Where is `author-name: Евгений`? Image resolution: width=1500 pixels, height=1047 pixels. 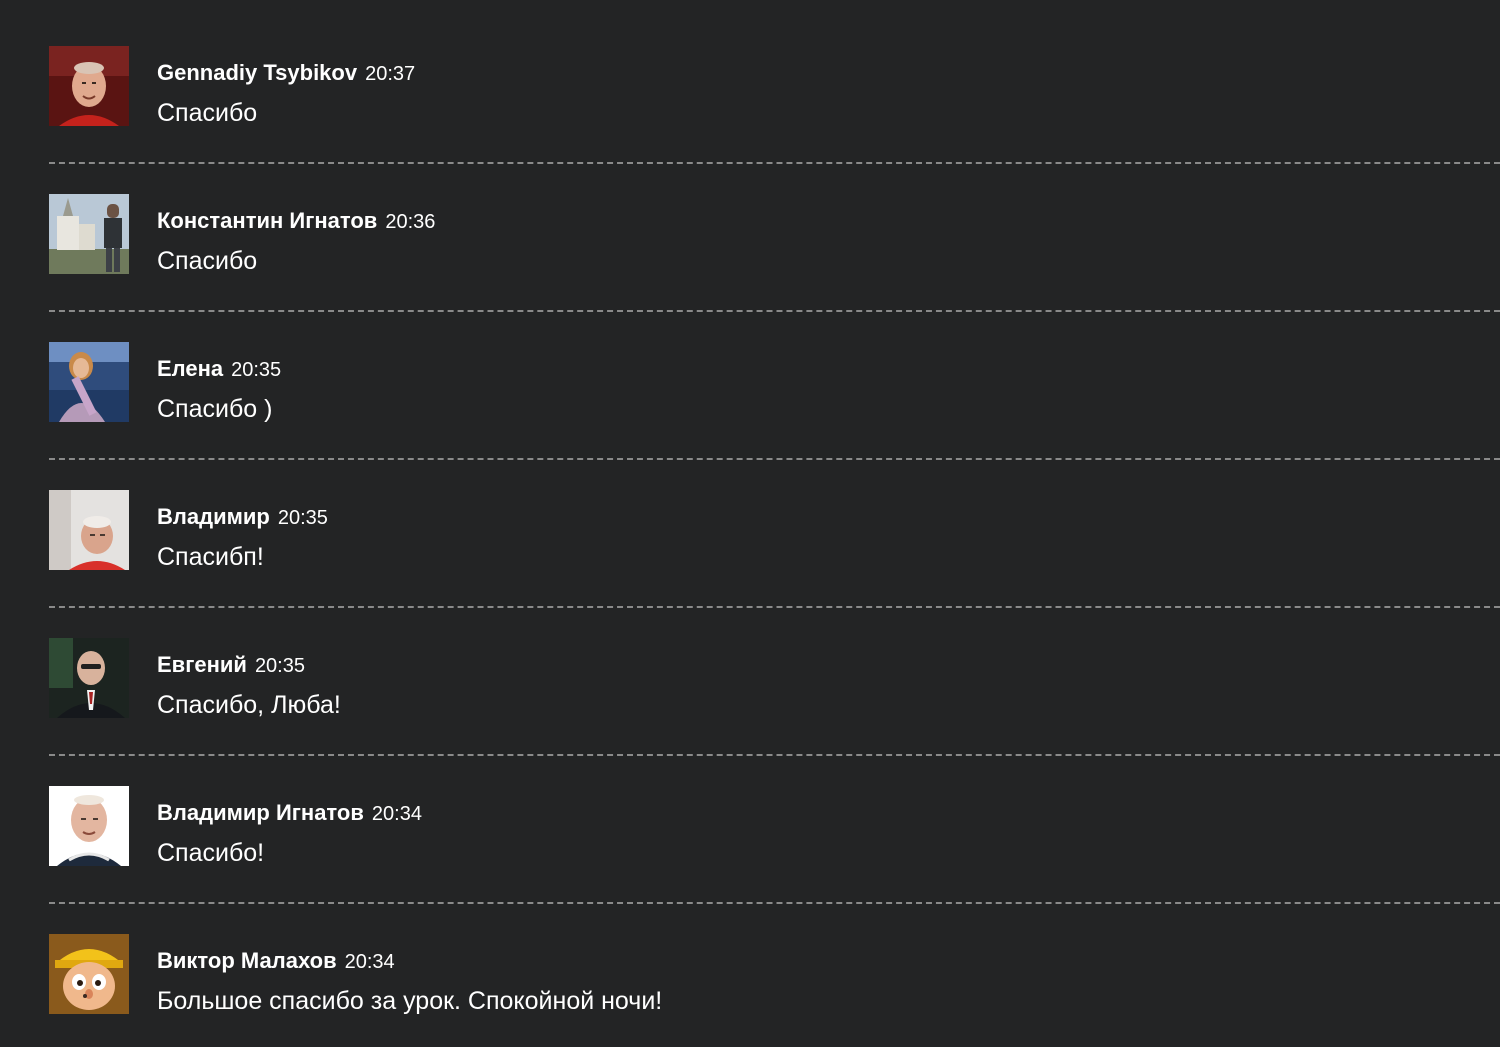
author-name: Евгений is located at coordinates (202, 664).